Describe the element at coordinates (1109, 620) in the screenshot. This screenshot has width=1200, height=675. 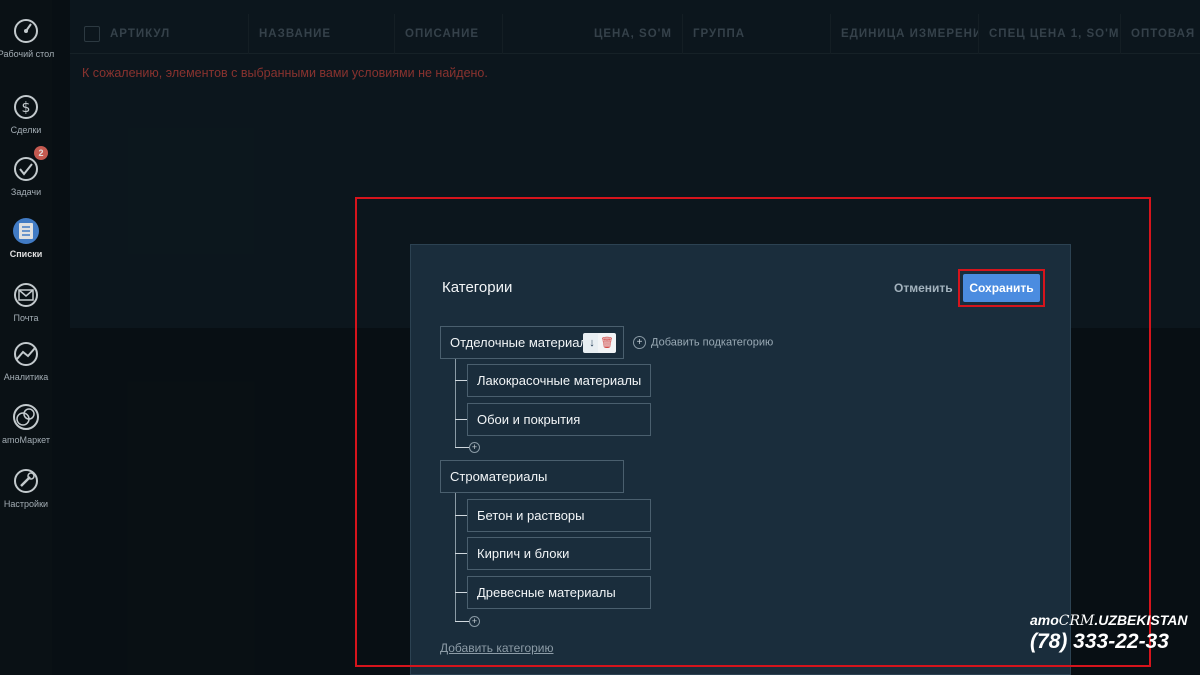
I see `brand-logo: amoCRM.UZBEKISTAN` at that location.